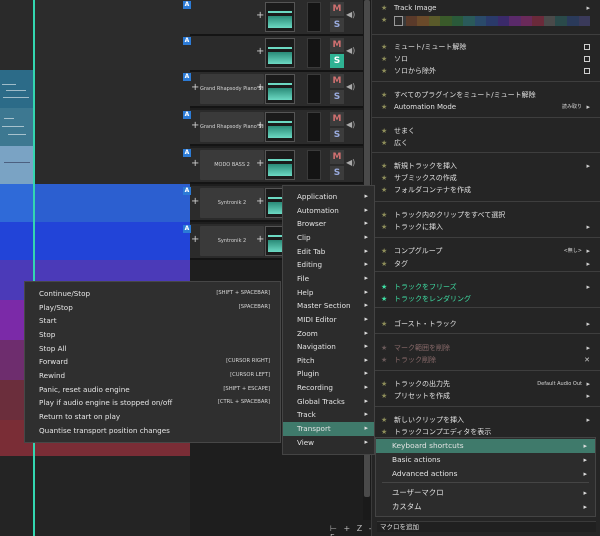 This screenshot has height=536, width=600. Describe the element at coordinates (328, 293) in the screenshot. I see `shortcut-category-item: Help ▸` at that location.